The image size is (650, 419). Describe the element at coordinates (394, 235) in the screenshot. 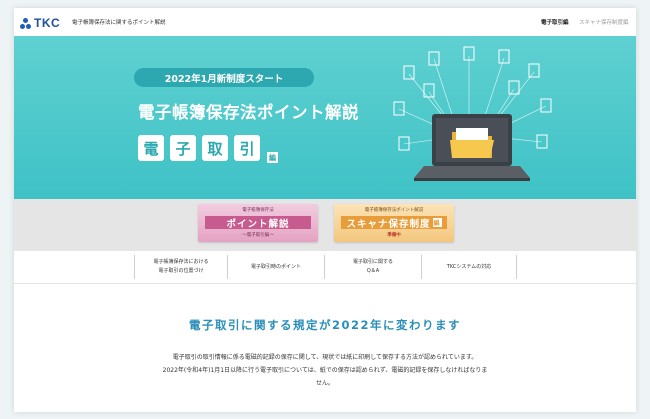

I see `banner-2-sub: 準備中` at that location.